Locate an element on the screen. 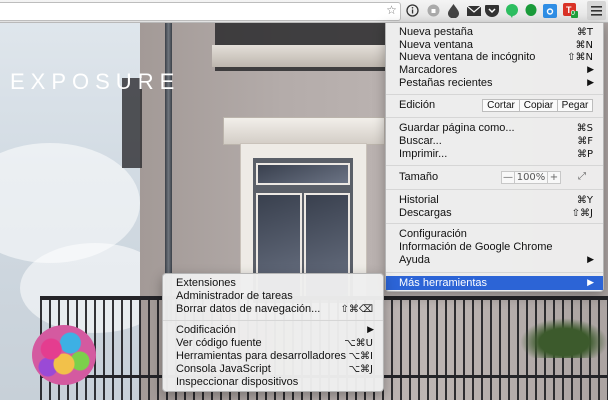 This screenshot has height=400, width=608. menu-item-shortcut: ⌘Y is located at coordinates (584, 200).